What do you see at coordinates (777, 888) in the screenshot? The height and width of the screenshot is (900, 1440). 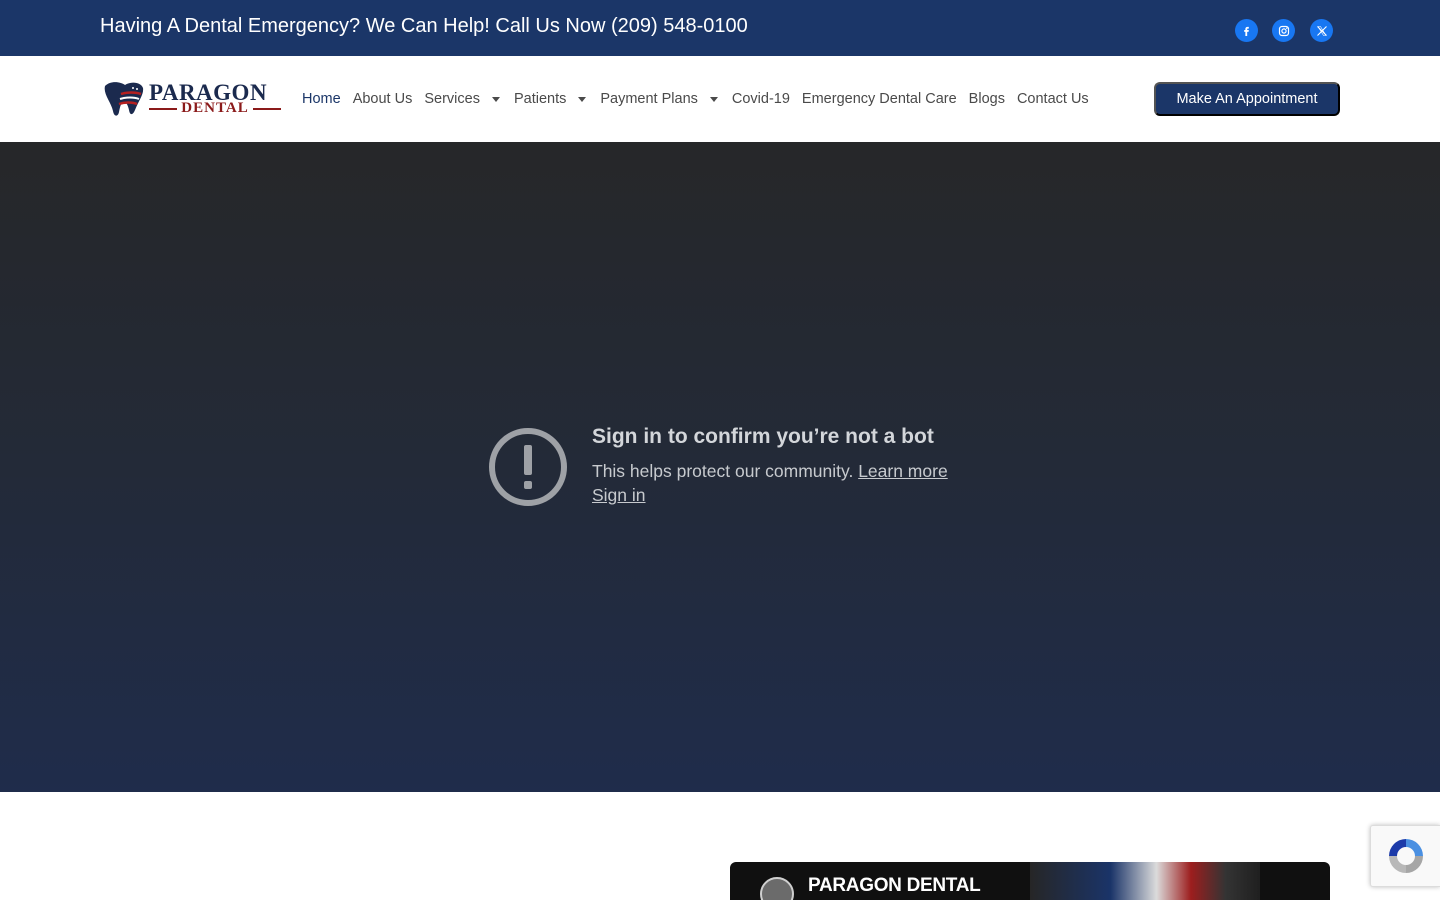 I see `channel-avatar` at bounding box center [777, 888].